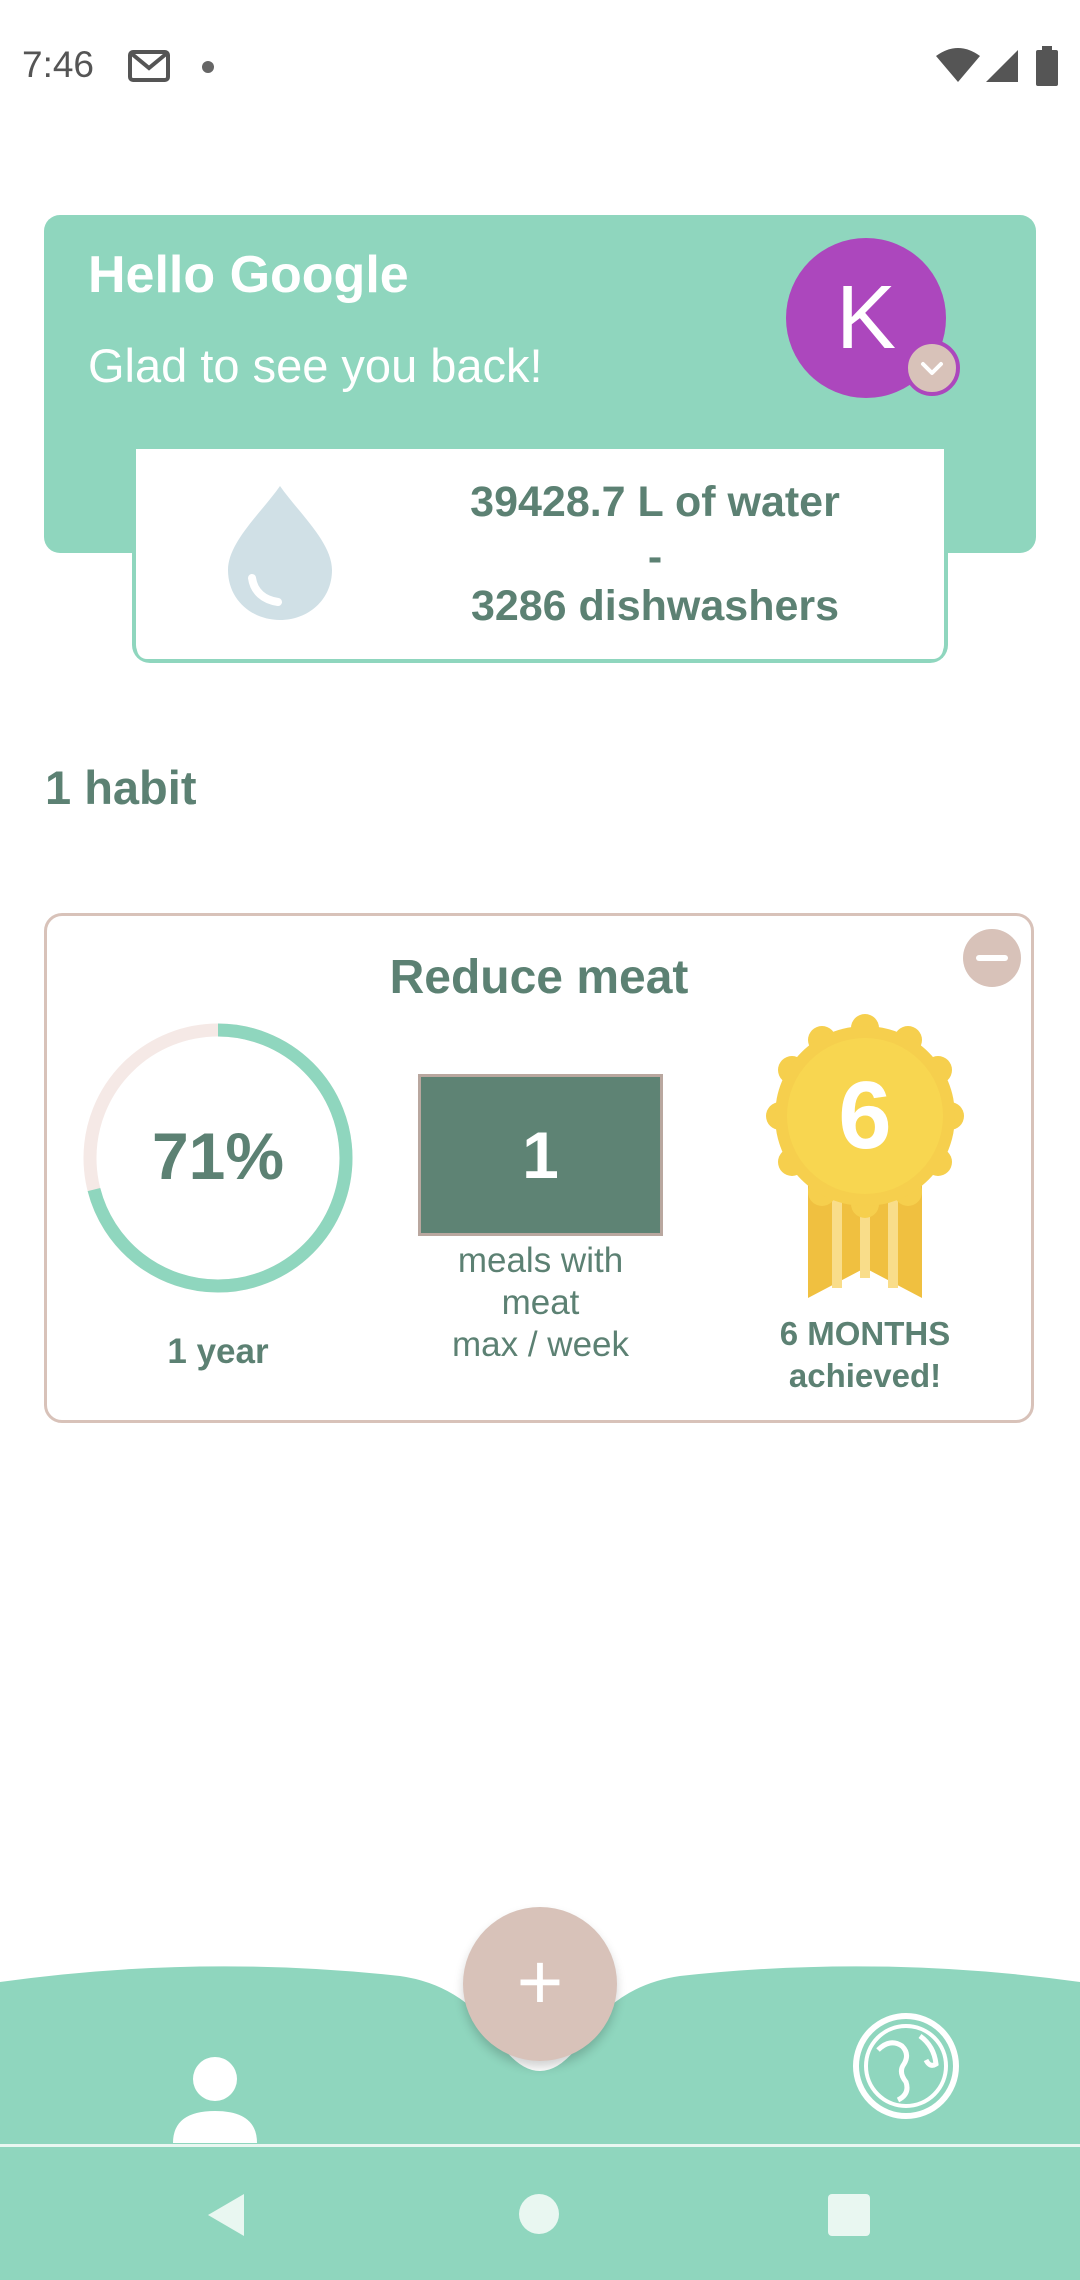 The height and width of the screenshot is (2280, 1080). I want to click on plus-icon: +, so click(540, 1981).